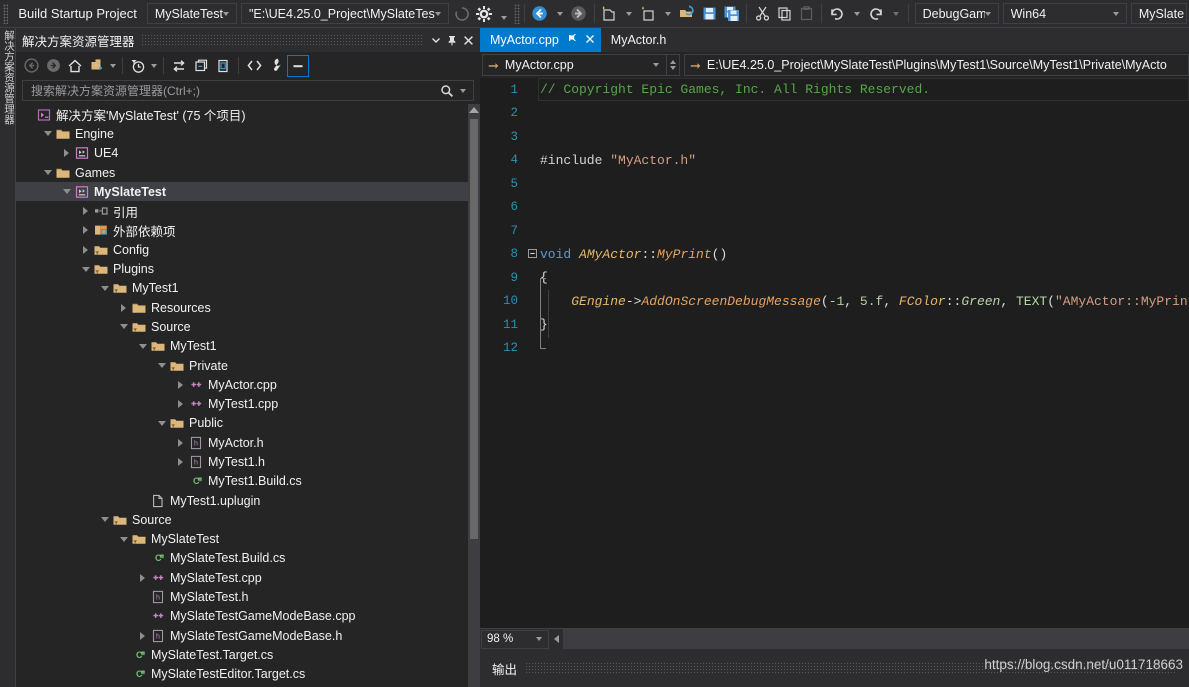 The image size is (1189, 687). I want to click on solution-tree-scrollbar, so click(474, 395).